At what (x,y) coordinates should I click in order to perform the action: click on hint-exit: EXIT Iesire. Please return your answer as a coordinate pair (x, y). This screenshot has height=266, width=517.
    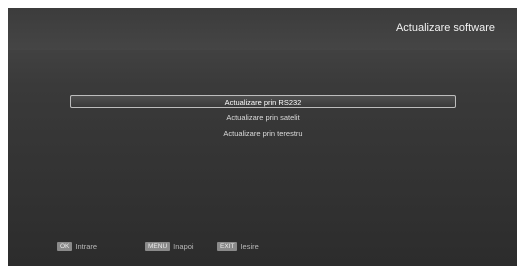
    Looking at the image, I should click on (238, 246).